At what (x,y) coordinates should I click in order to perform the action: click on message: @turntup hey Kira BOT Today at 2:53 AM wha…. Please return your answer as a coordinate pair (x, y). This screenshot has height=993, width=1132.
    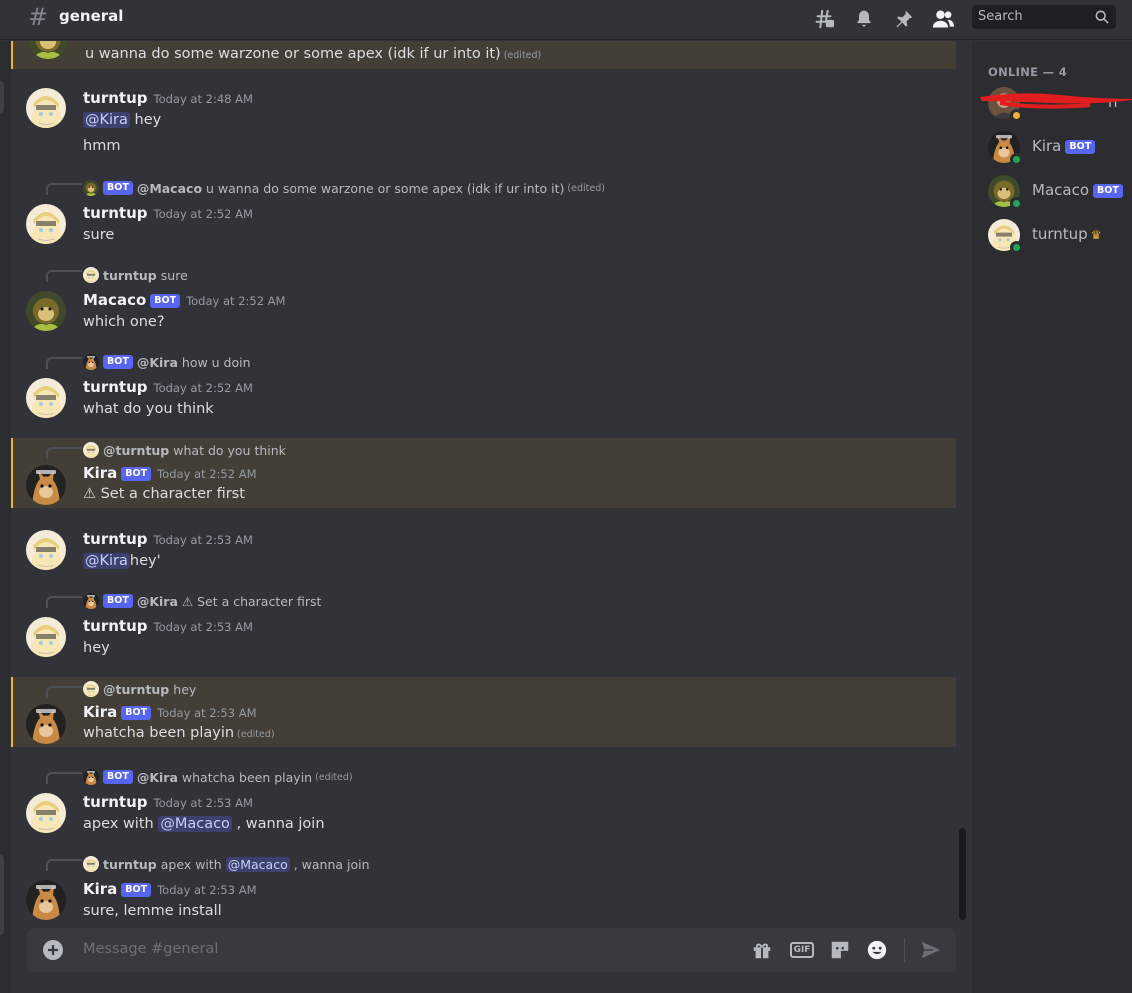
    Looking at the image, I should click on (483, 712).